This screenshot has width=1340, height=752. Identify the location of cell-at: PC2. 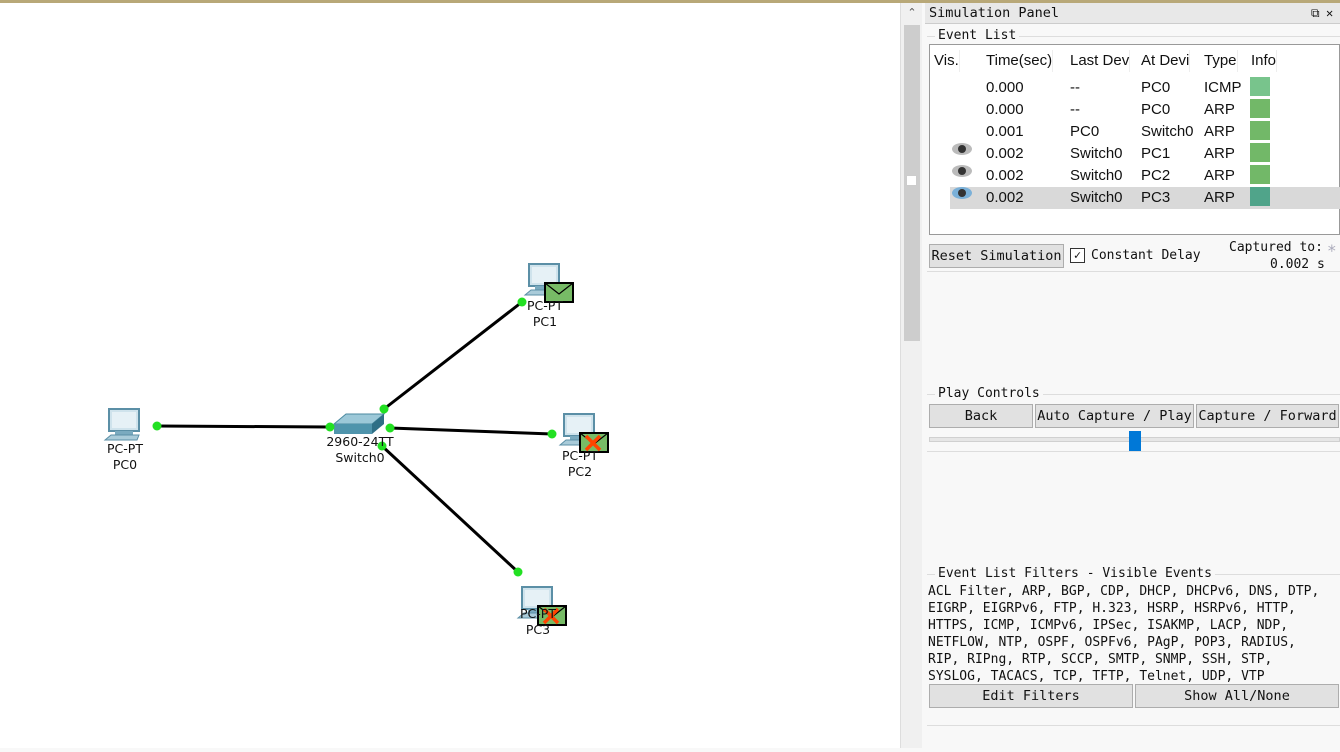
(1156, 175).